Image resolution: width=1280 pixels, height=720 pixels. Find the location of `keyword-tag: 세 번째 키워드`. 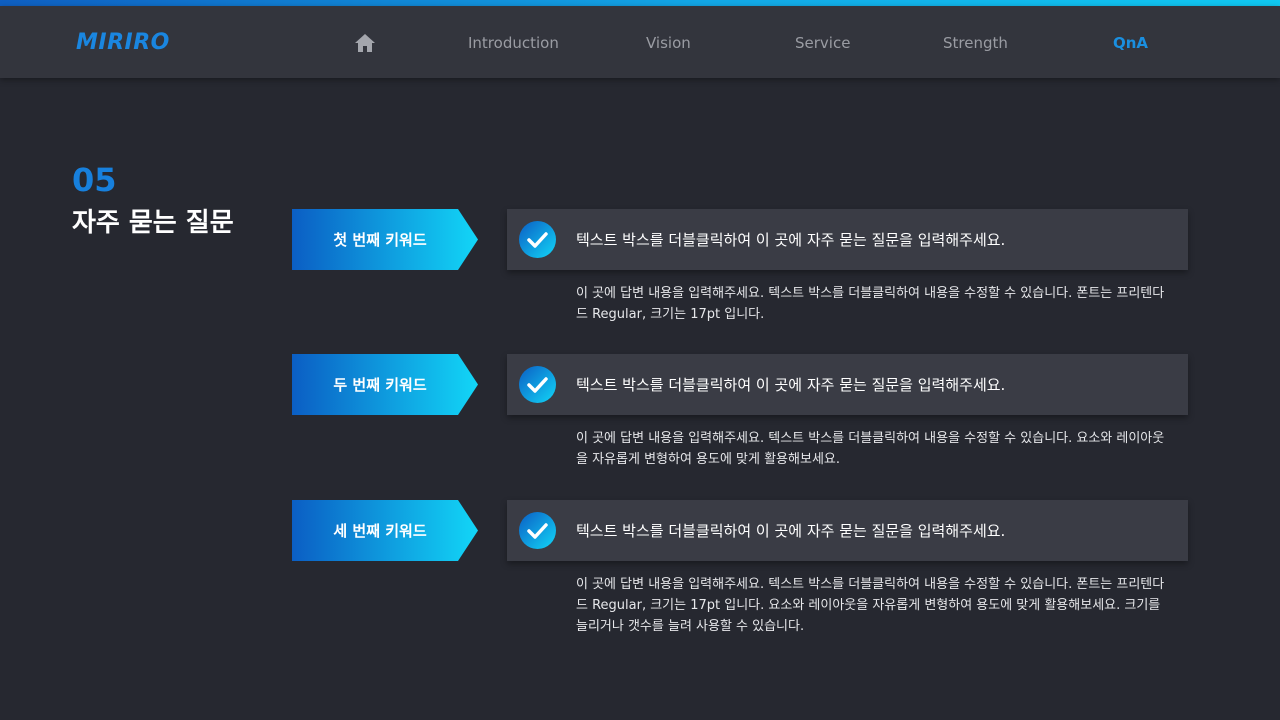

keyword-tag: 세 번째 키워드 is located at coordinates (385, 530).